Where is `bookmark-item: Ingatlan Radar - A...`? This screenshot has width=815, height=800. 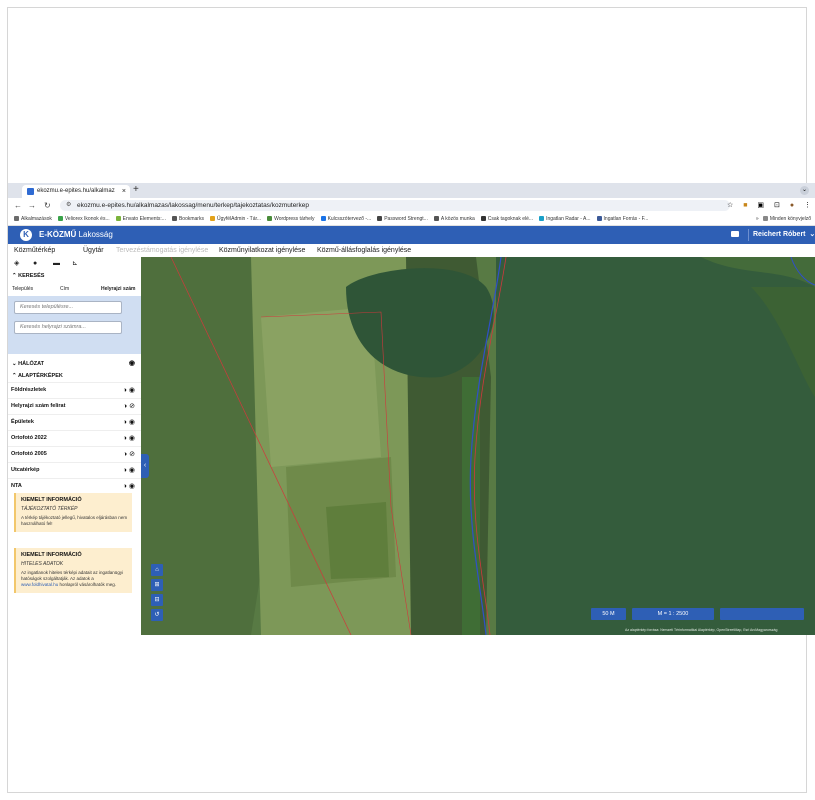
bookmark-item: Ingatlan Radar - A... is located at coordinates (565, 219).